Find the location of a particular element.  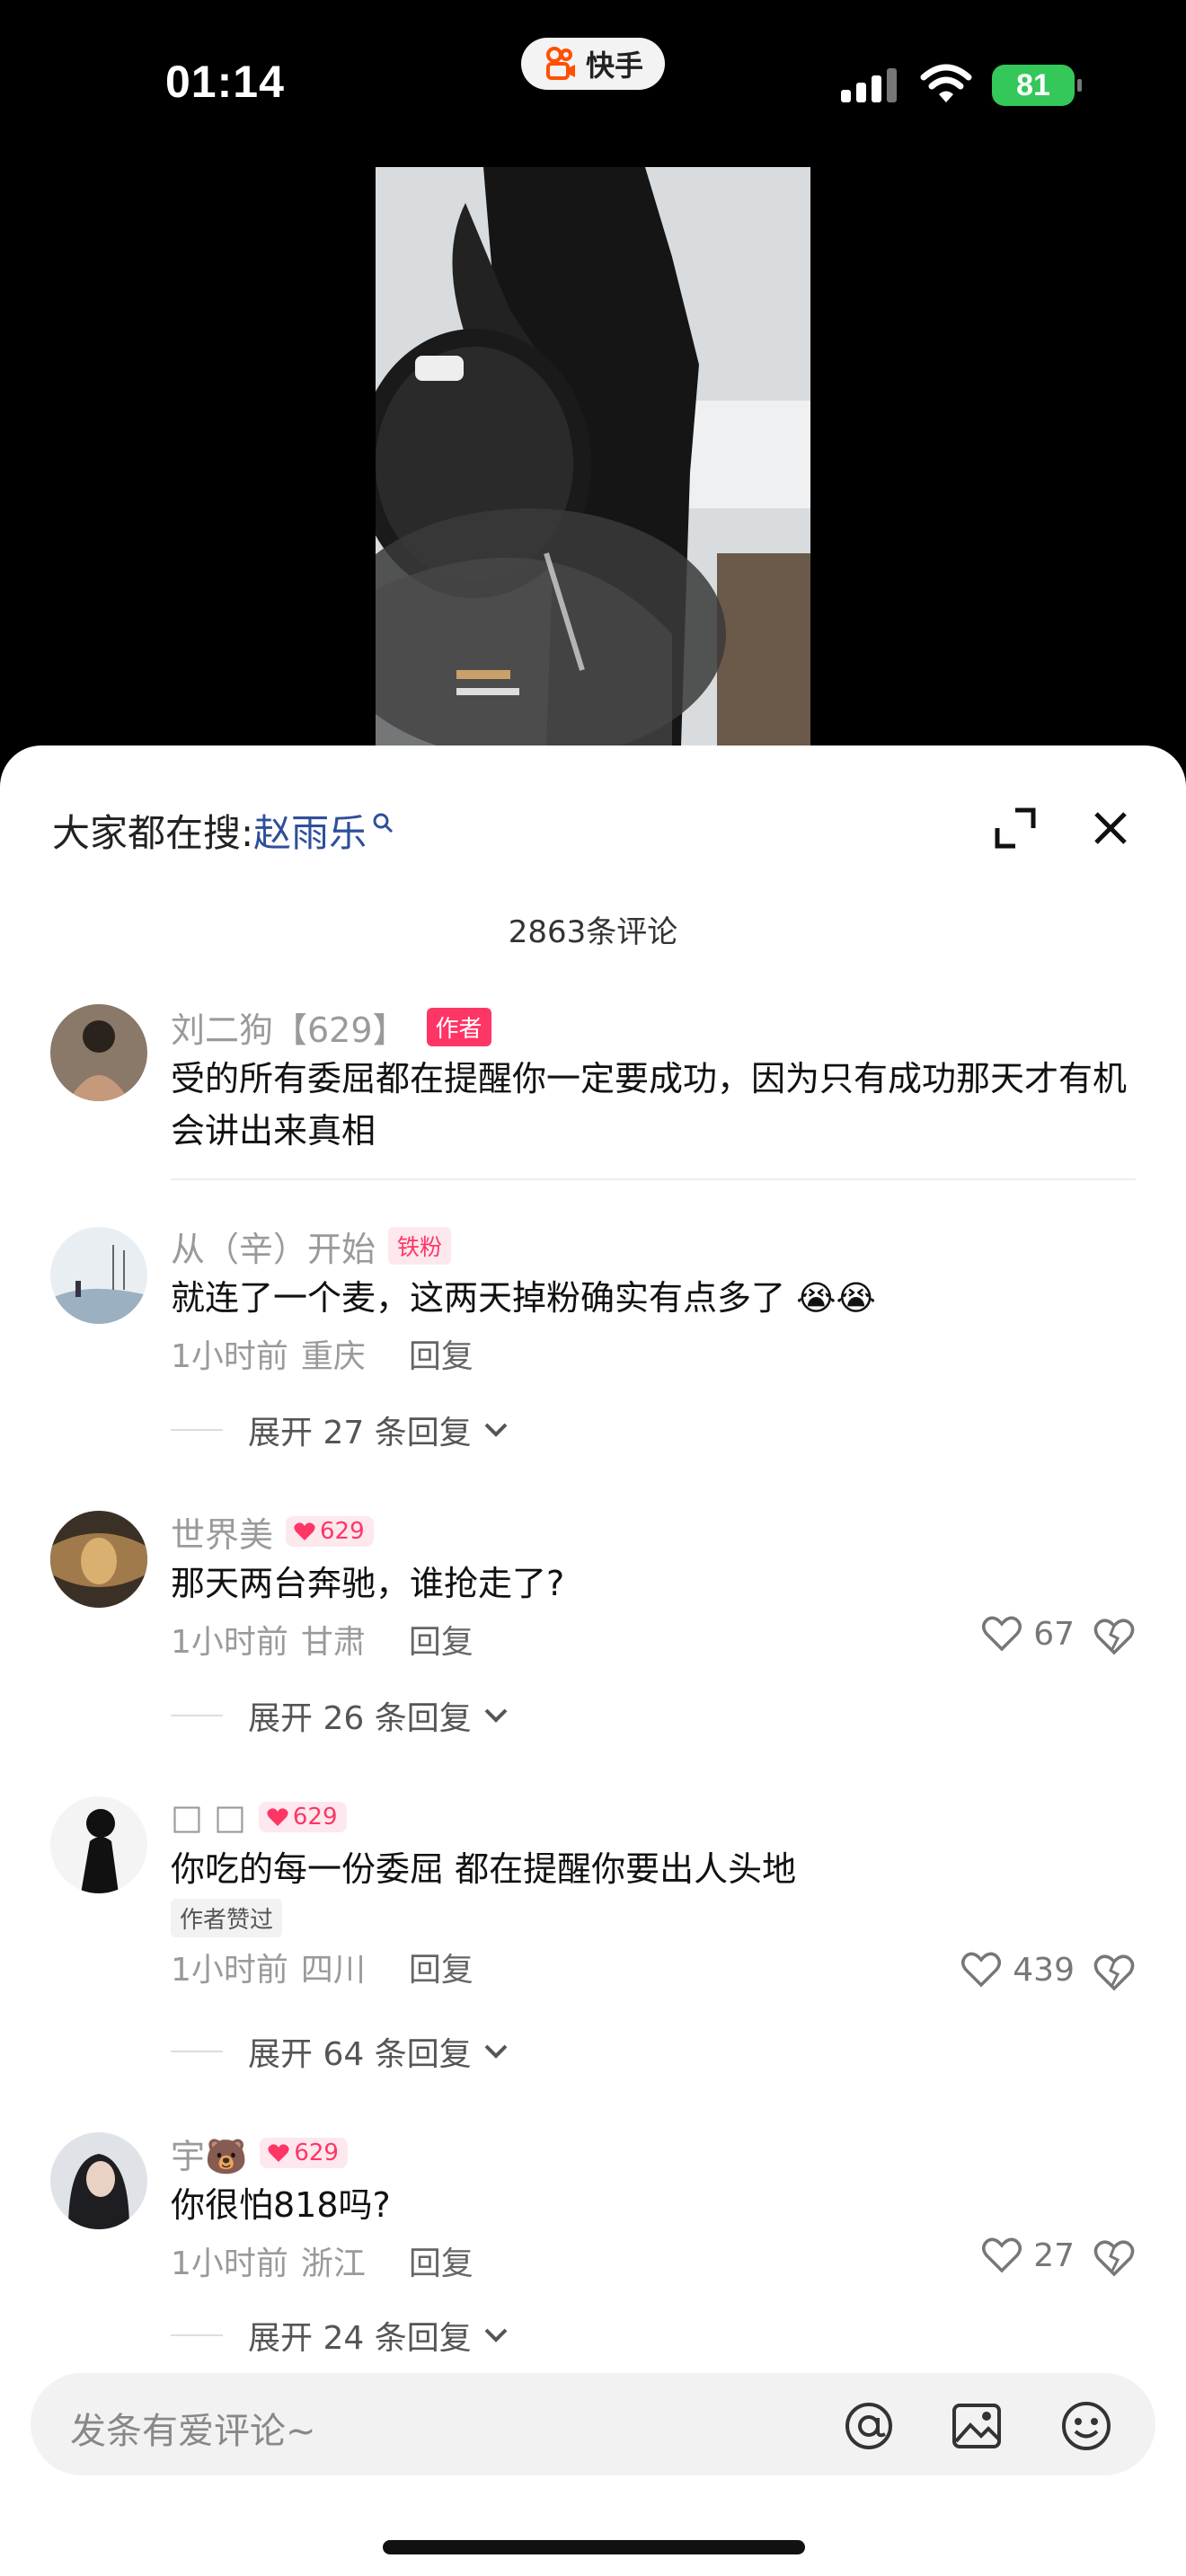

comment-location: 四川 is located at coordinates (333, 1970).